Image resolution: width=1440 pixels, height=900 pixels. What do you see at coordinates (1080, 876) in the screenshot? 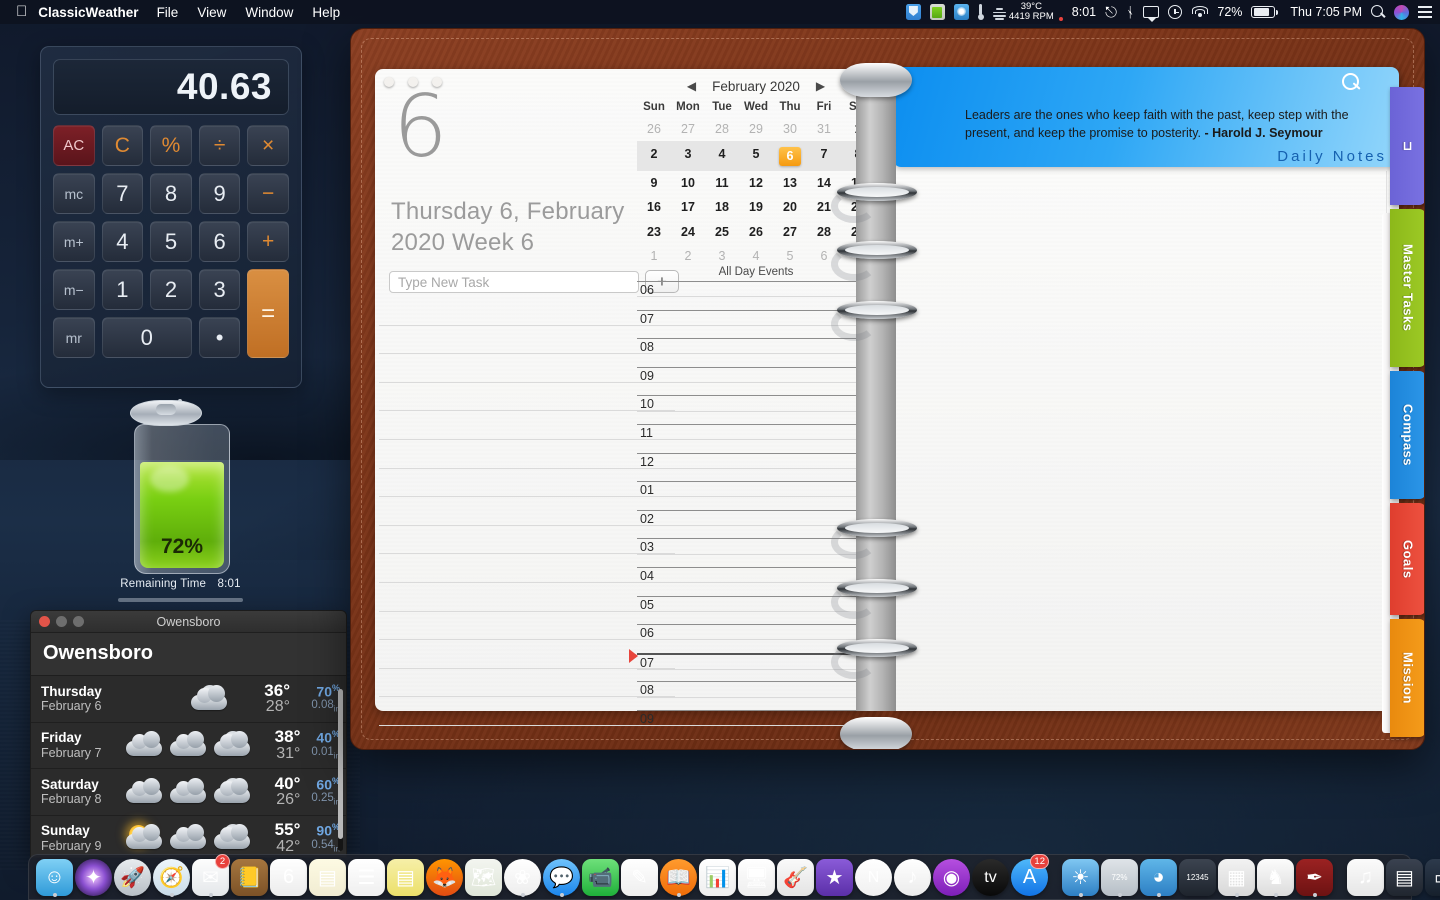
I see `dock-item-weather-app: ☀` at bounding box center [1080, 876].